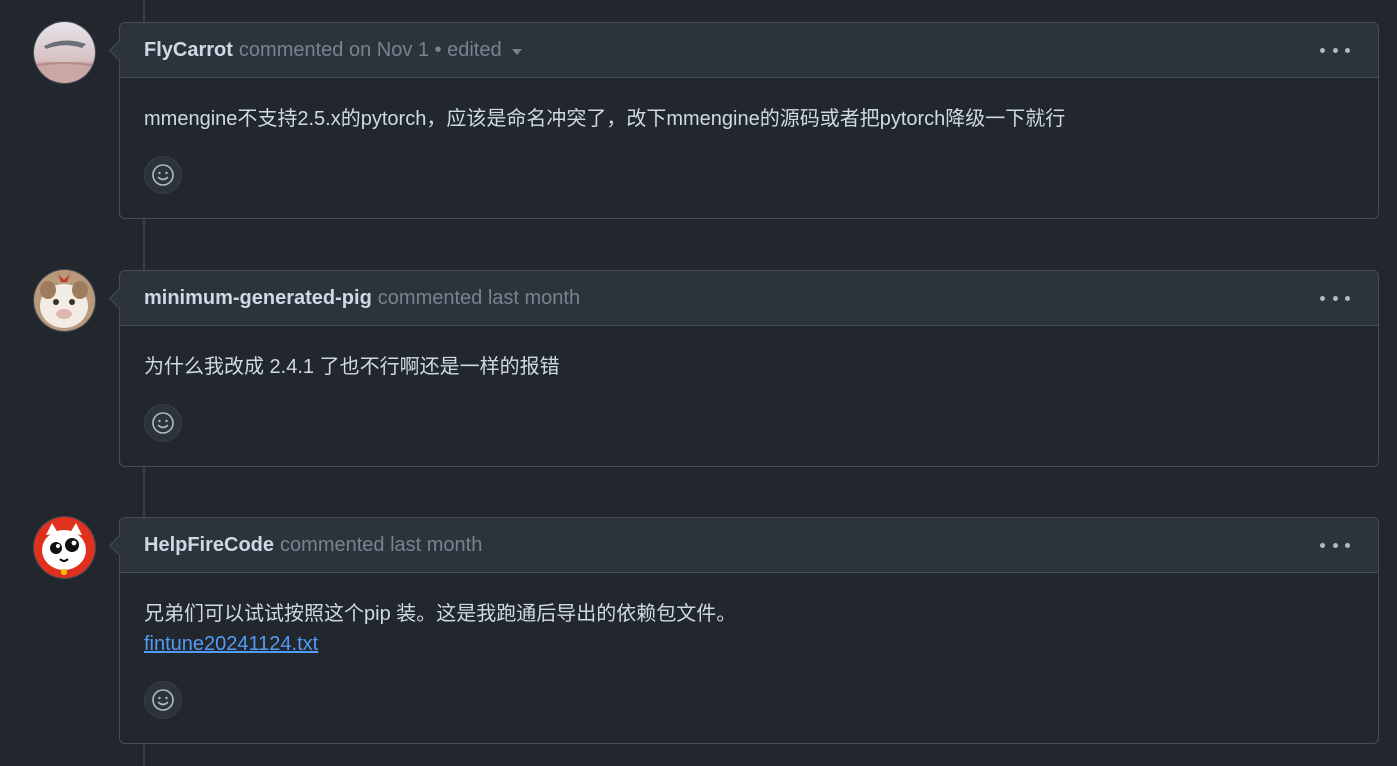  Describe the element at coordinates (258, 298) in the screenshot. I see `comment-author: minimum-generated-pig` at that location.